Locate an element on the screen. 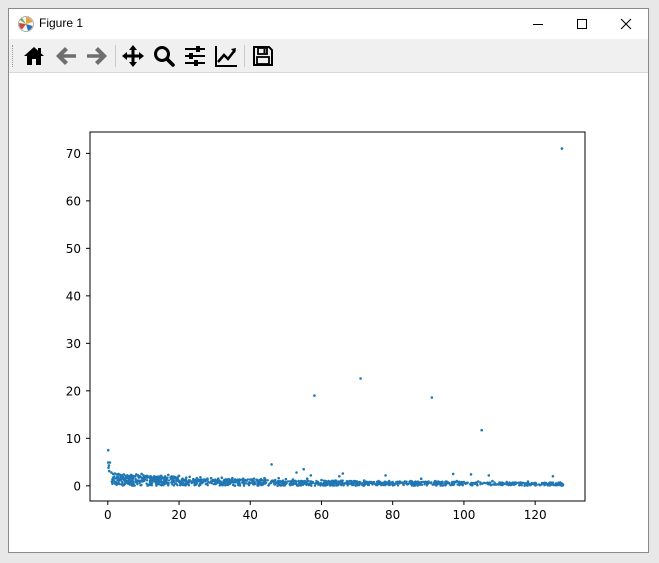  x-tick-label: 0 is located at coordinates (108, 515).